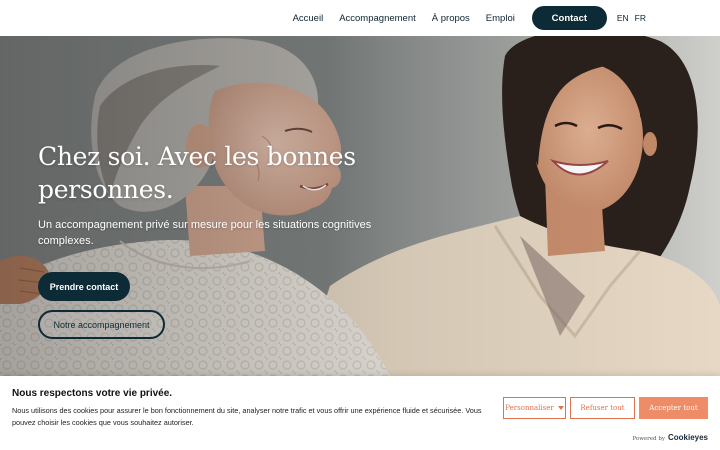 Image resolution: width=720 pixels, height=450 pixels. I want to click on prendre-contact-button: Prendre contact, so click(84, 286).